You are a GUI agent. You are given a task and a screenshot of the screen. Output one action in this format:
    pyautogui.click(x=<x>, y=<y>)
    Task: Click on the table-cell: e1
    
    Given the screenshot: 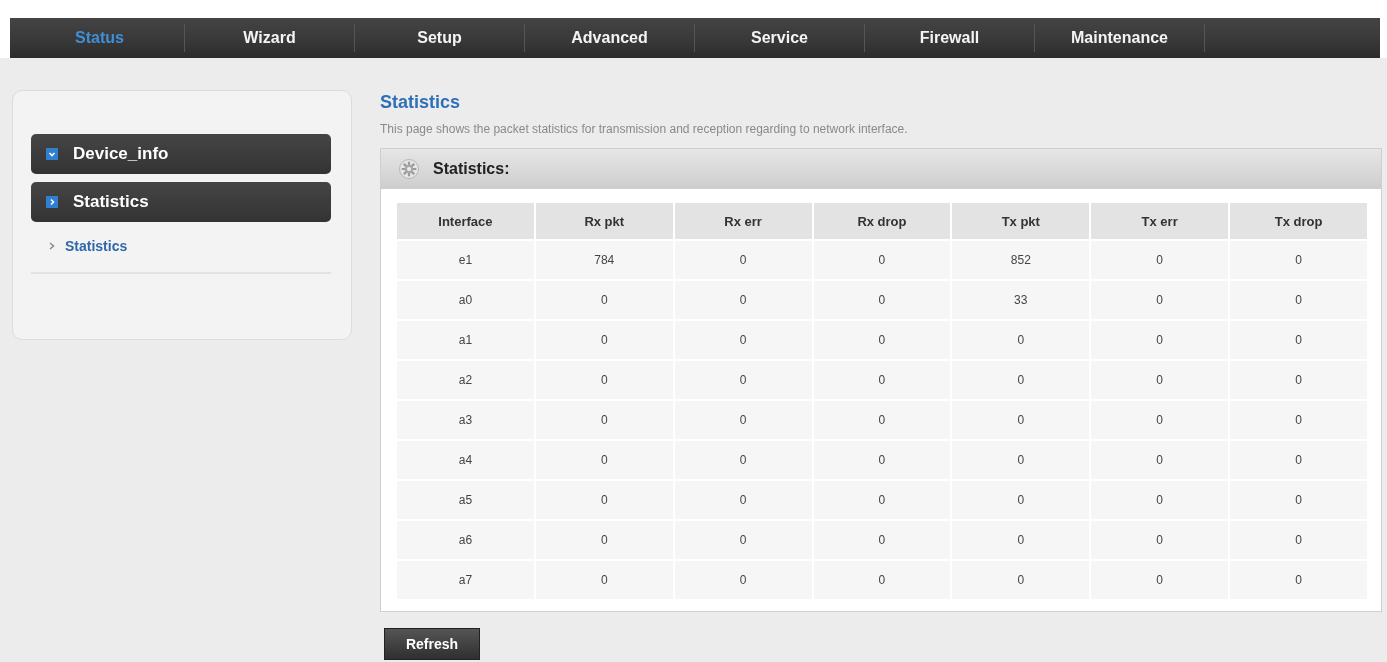 What is the action you would take?
    pyautogui.click(x=465, y=260)
    